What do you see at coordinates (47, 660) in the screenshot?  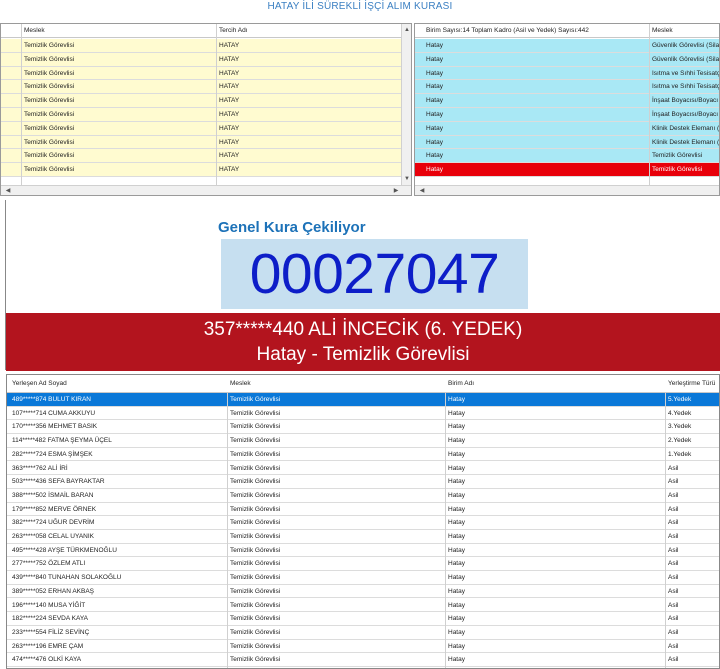 I see `ad-soyad-cell: 474*****476 OLKİ KAYA` at bounding box center [47, 660].